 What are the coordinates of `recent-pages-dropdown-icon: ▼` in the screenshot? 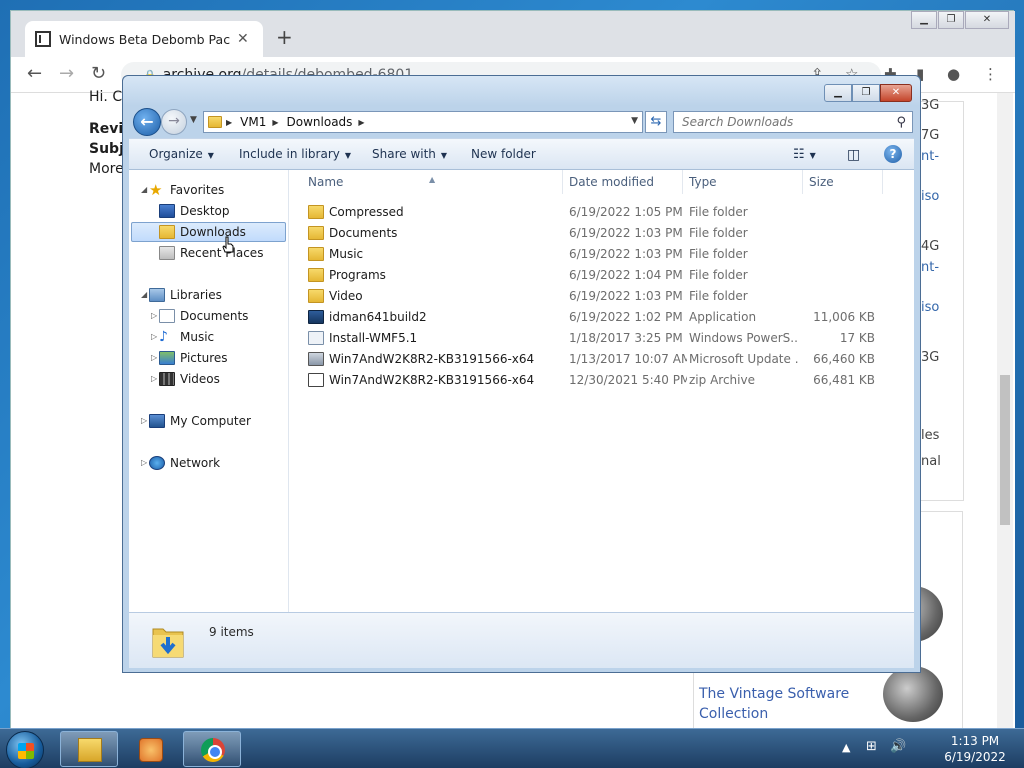 It's located at (193, 120).